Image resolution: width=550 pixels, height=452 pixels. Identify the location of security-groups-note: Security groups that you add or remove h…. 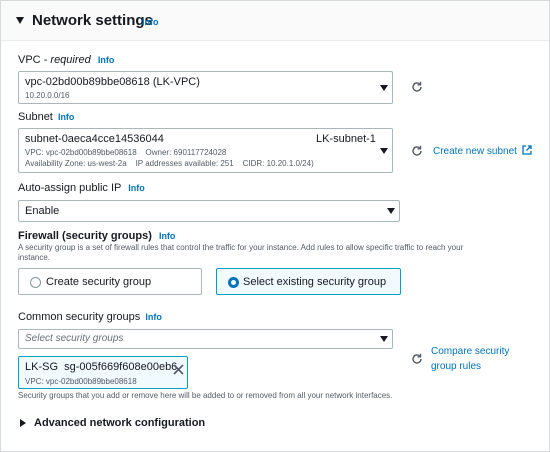
(205, 395).